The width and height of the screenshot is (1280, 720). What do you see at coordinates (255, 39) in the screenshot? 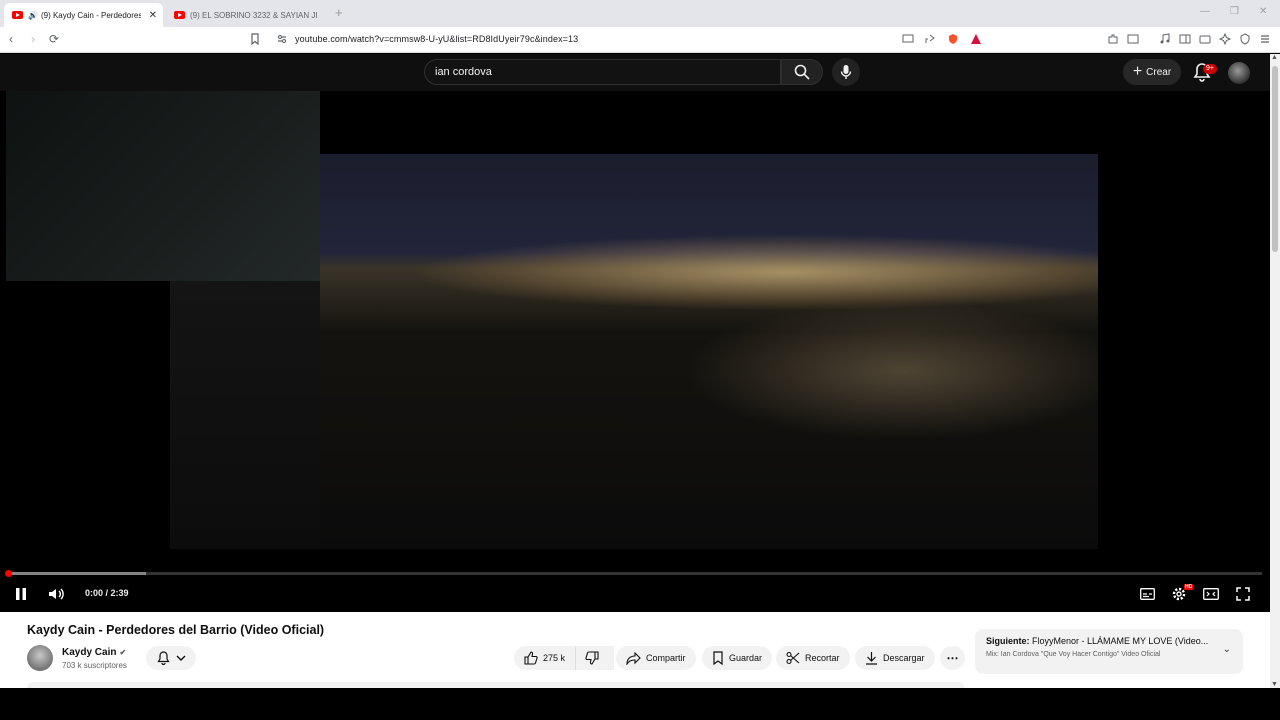
I see `bookmark-icon` at bounding box center [255, 39].